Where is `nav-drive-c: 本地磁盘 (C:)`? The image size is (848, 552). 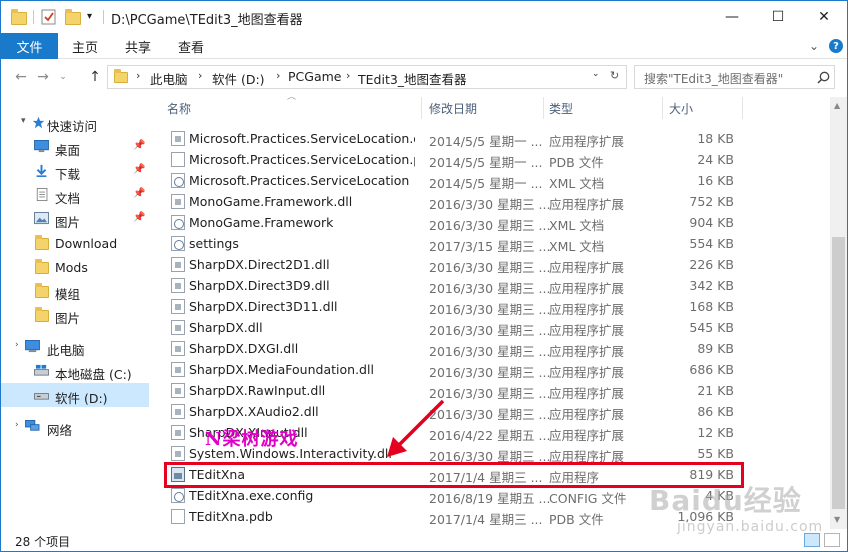 nav-drive-c: 本地磁盘 (C:) is located at coordinates (75, 371).